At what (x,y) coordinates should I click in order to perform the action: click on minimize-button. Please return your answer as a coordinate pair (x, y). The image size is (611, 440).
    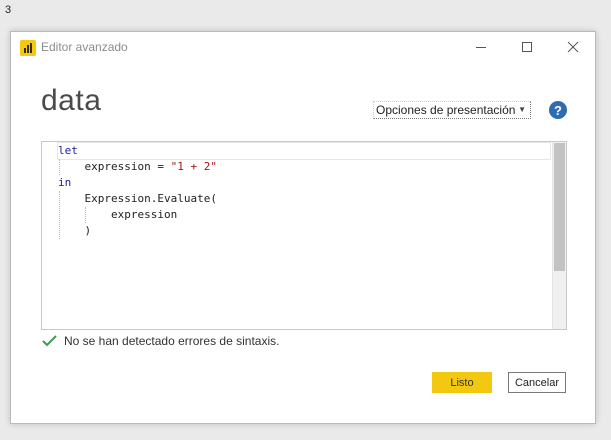
    Looking at the image, I should click on (481, 47).